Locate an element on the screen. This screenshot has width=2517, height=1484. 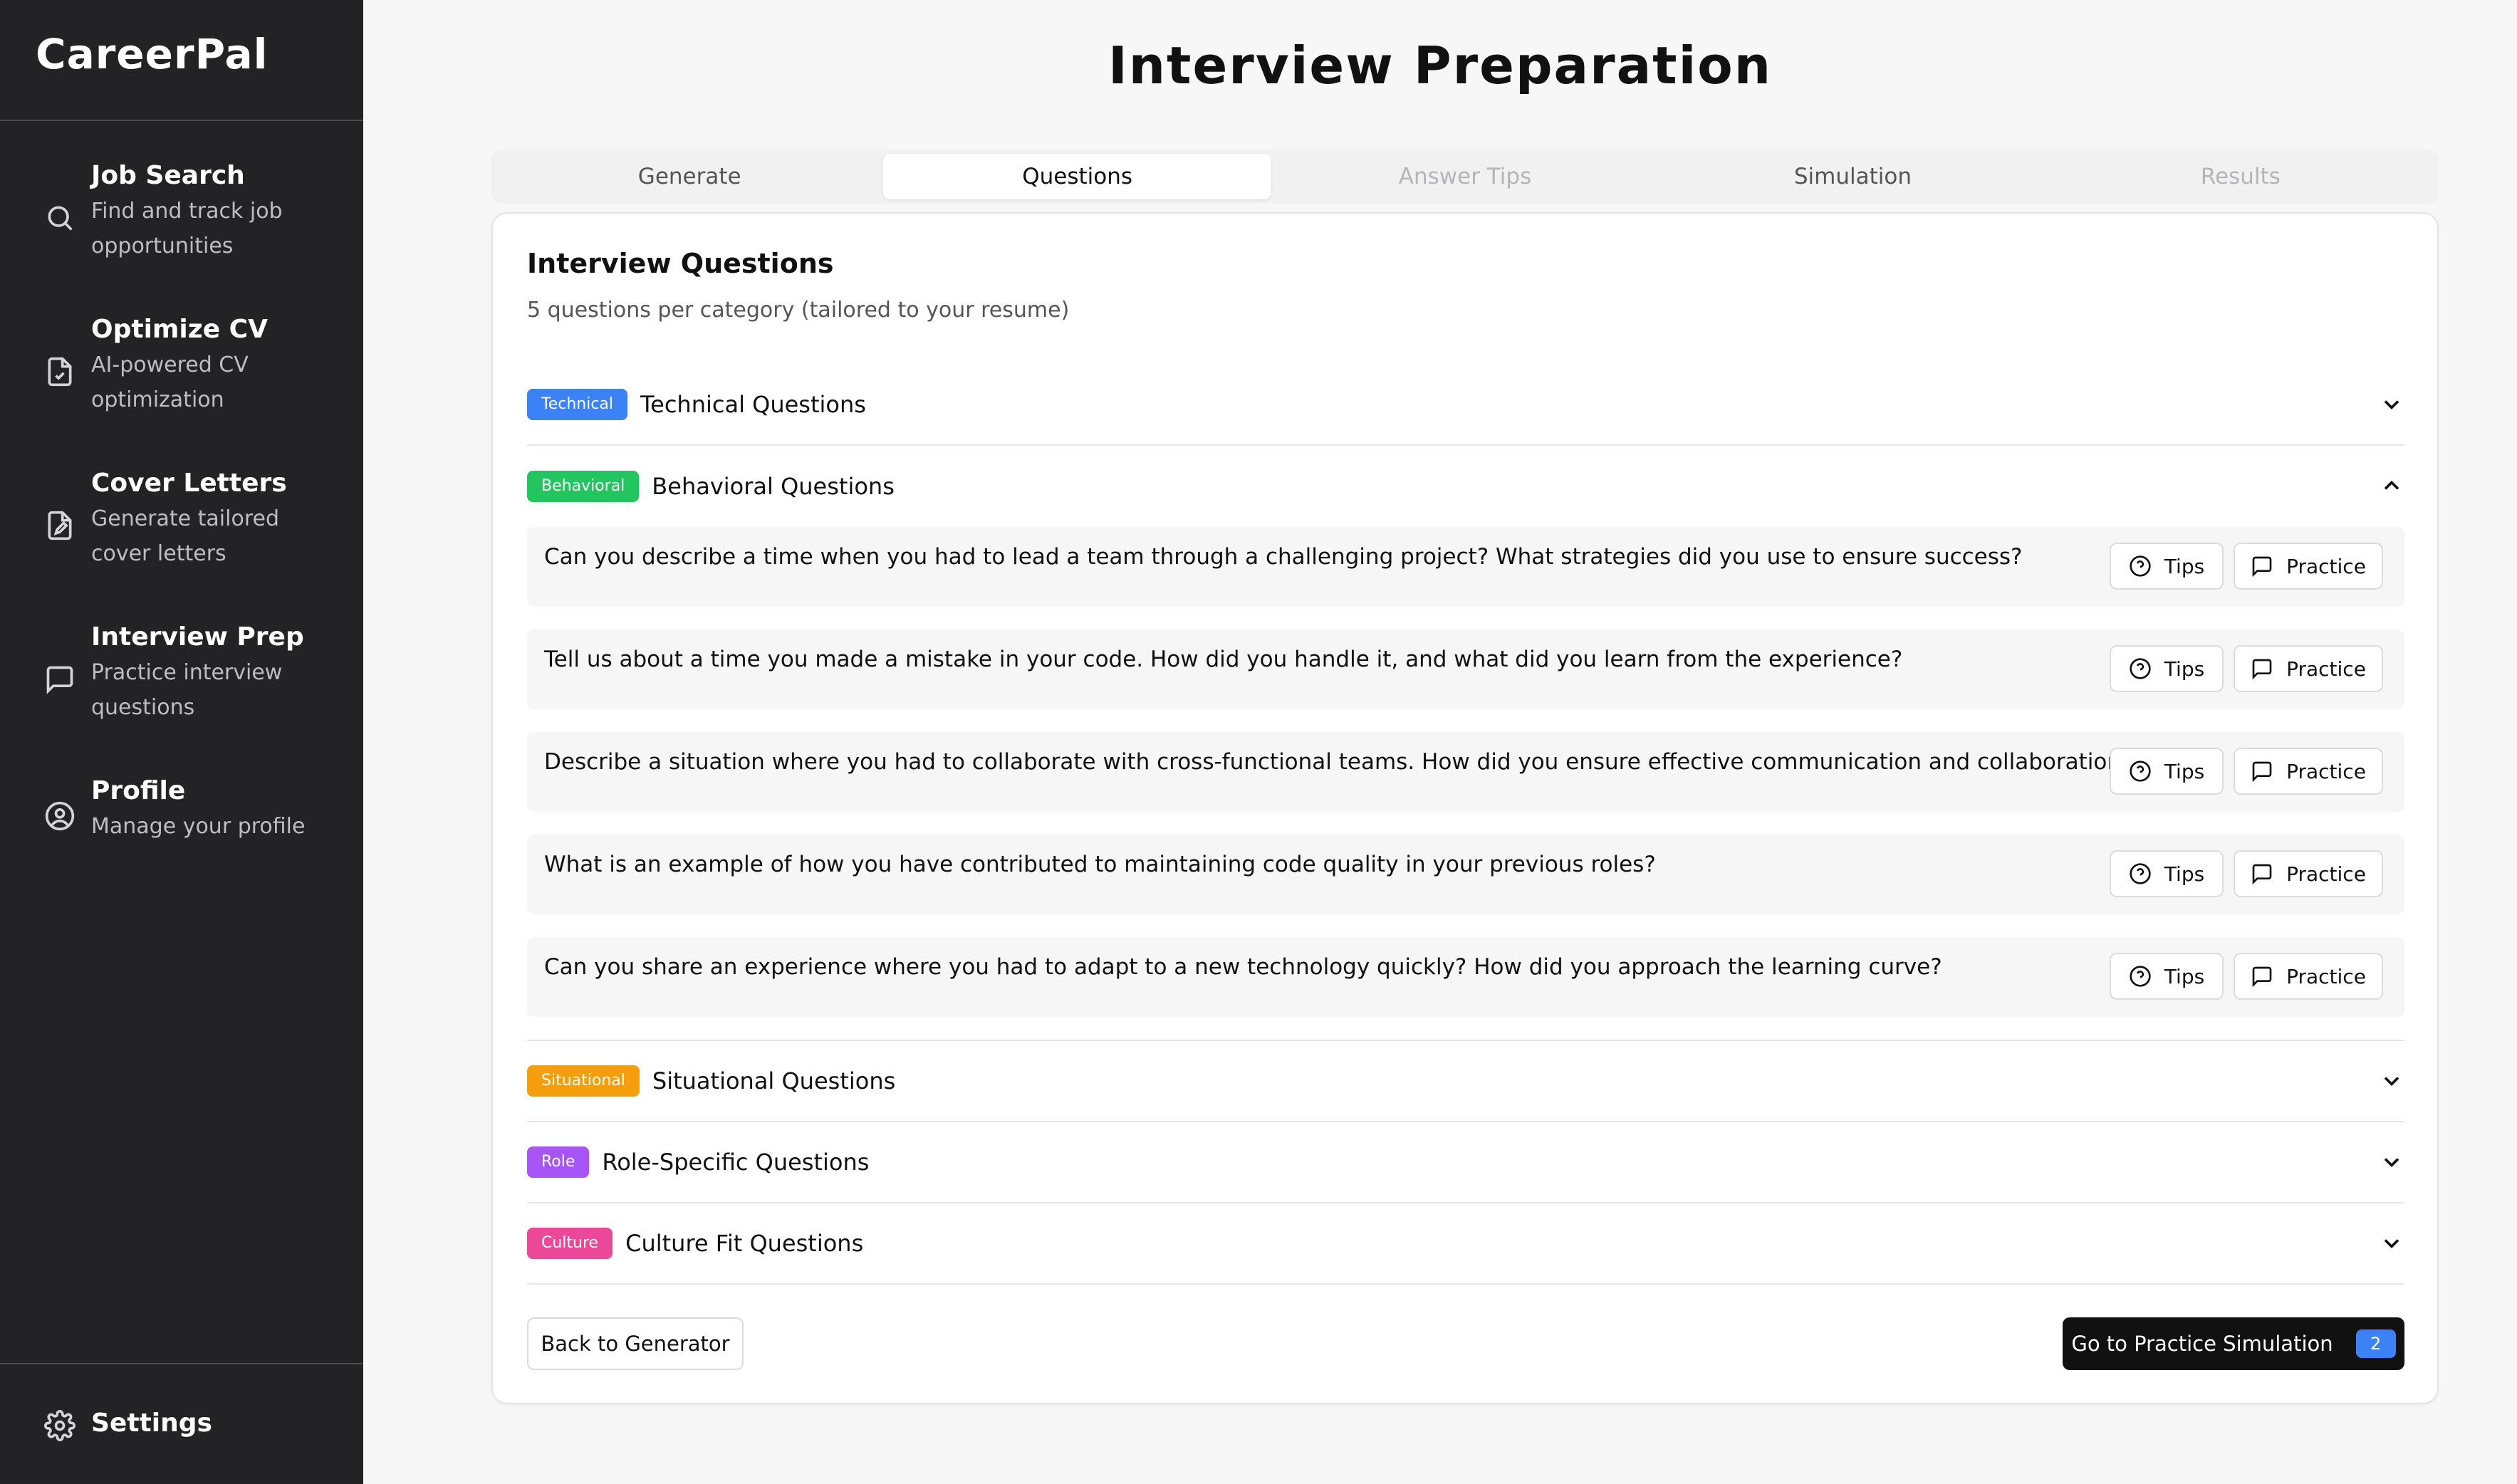
category-behavioral: Behavioral Behavioral Questions is located at coordinates (1465, 486).